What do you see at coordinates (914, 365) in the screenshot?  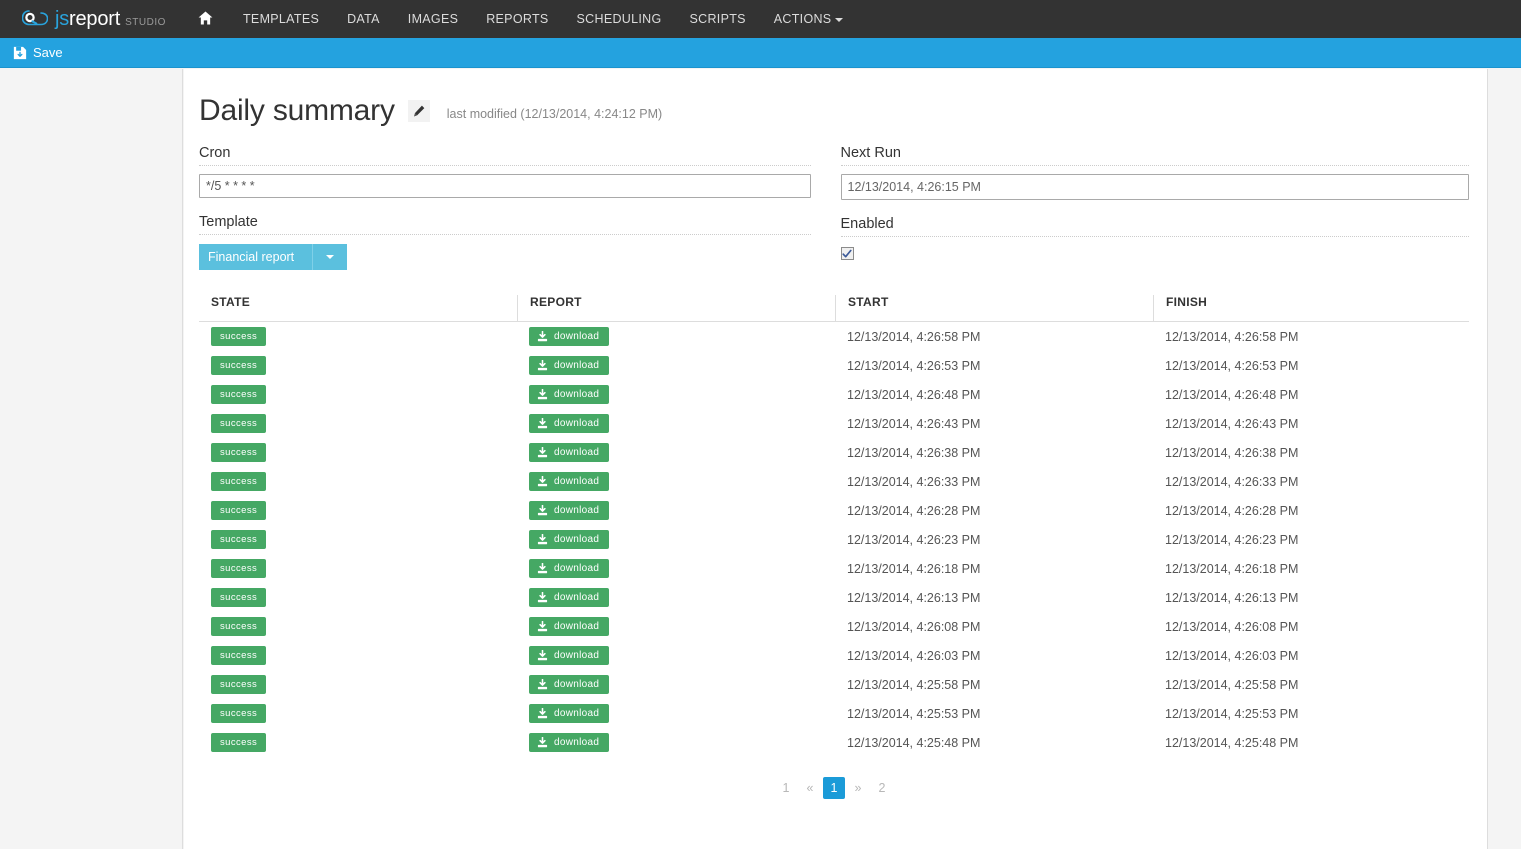 I see `start-timestamp: 12/13/2014, 4:26:53 PM` at bounding box center [914, 365].